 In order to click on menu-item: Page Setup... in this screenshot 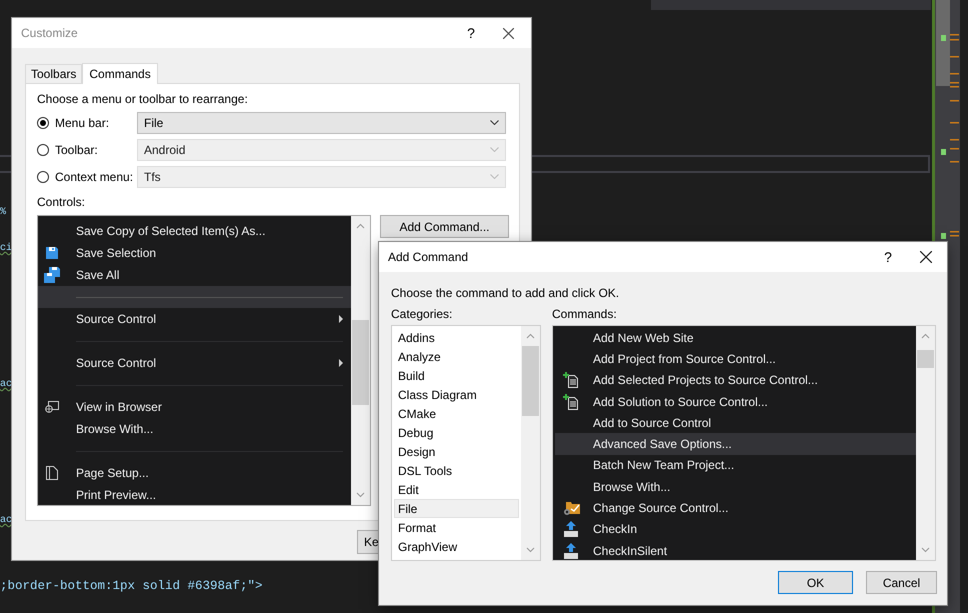, I will do `click(194, 473)`.